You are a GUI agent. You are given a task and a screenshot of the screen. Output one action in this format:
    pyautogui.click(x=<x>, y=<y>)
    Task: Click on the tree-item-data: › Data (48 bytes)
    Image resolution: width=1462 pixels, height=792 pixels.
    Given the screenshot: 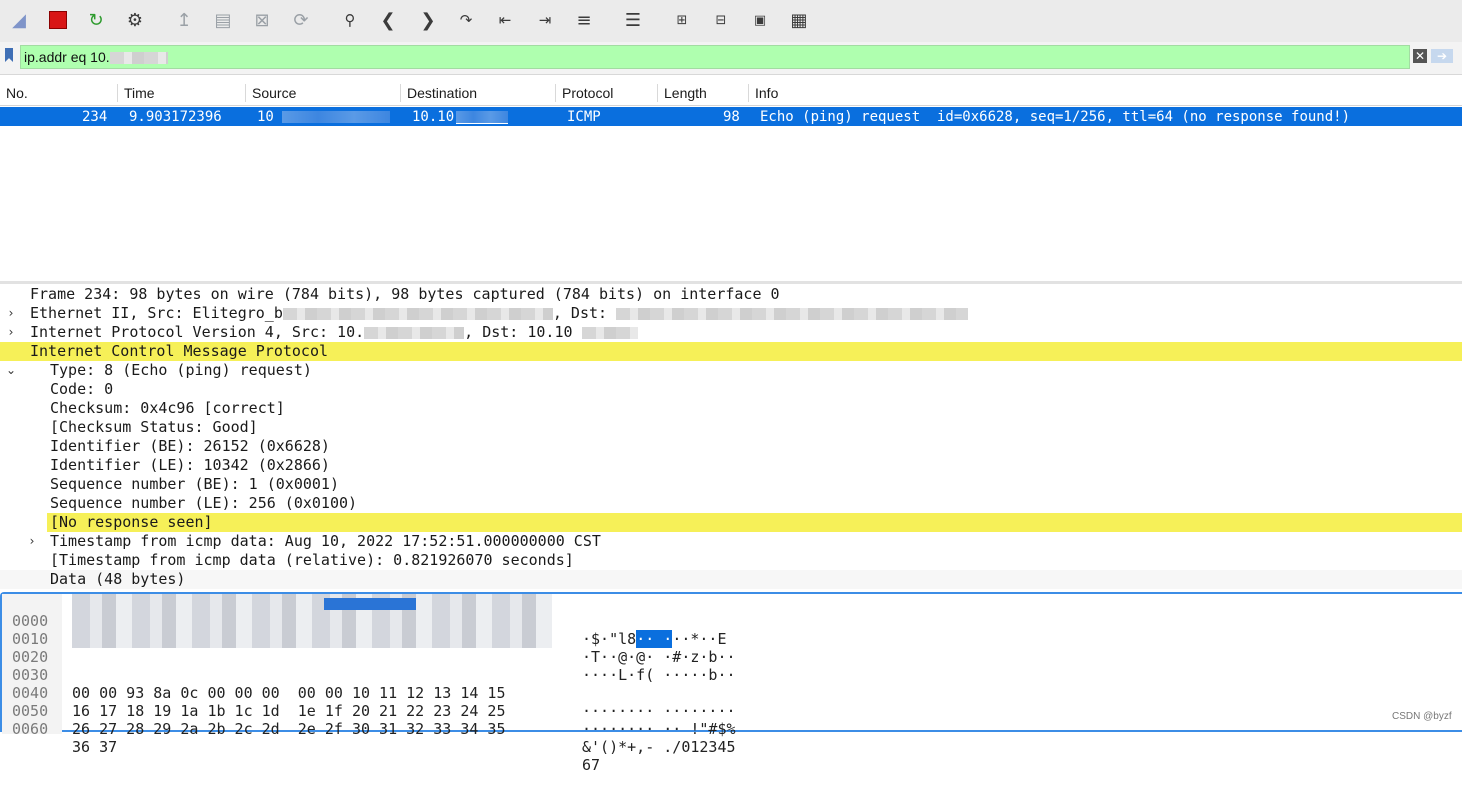 What is the action you would take?
    pyautogui.click(x=731, y=587)
    